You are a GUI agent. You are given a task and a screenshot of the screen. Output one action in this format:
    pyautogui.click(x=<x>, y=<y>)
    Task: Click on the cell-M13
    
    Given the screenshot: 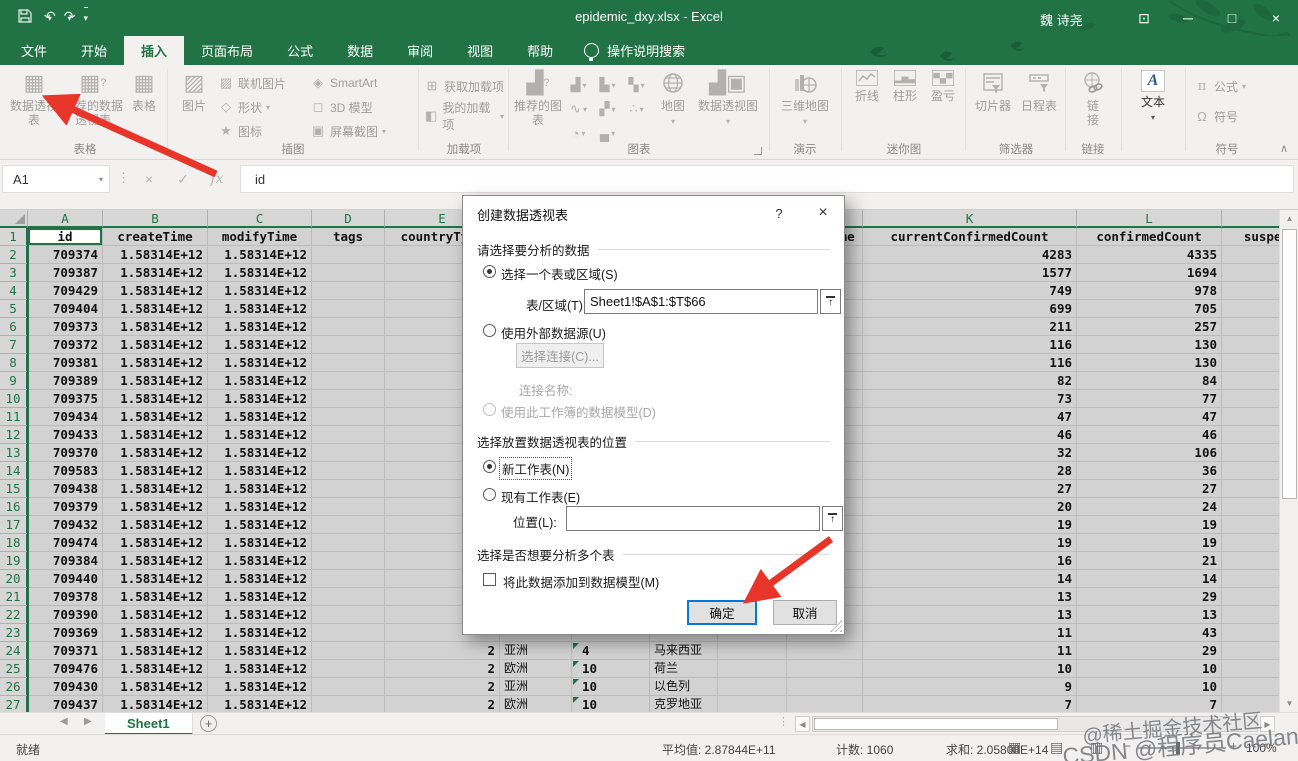 What is the action you would take?
    pyautogui.click(x=1250, y=453)
    